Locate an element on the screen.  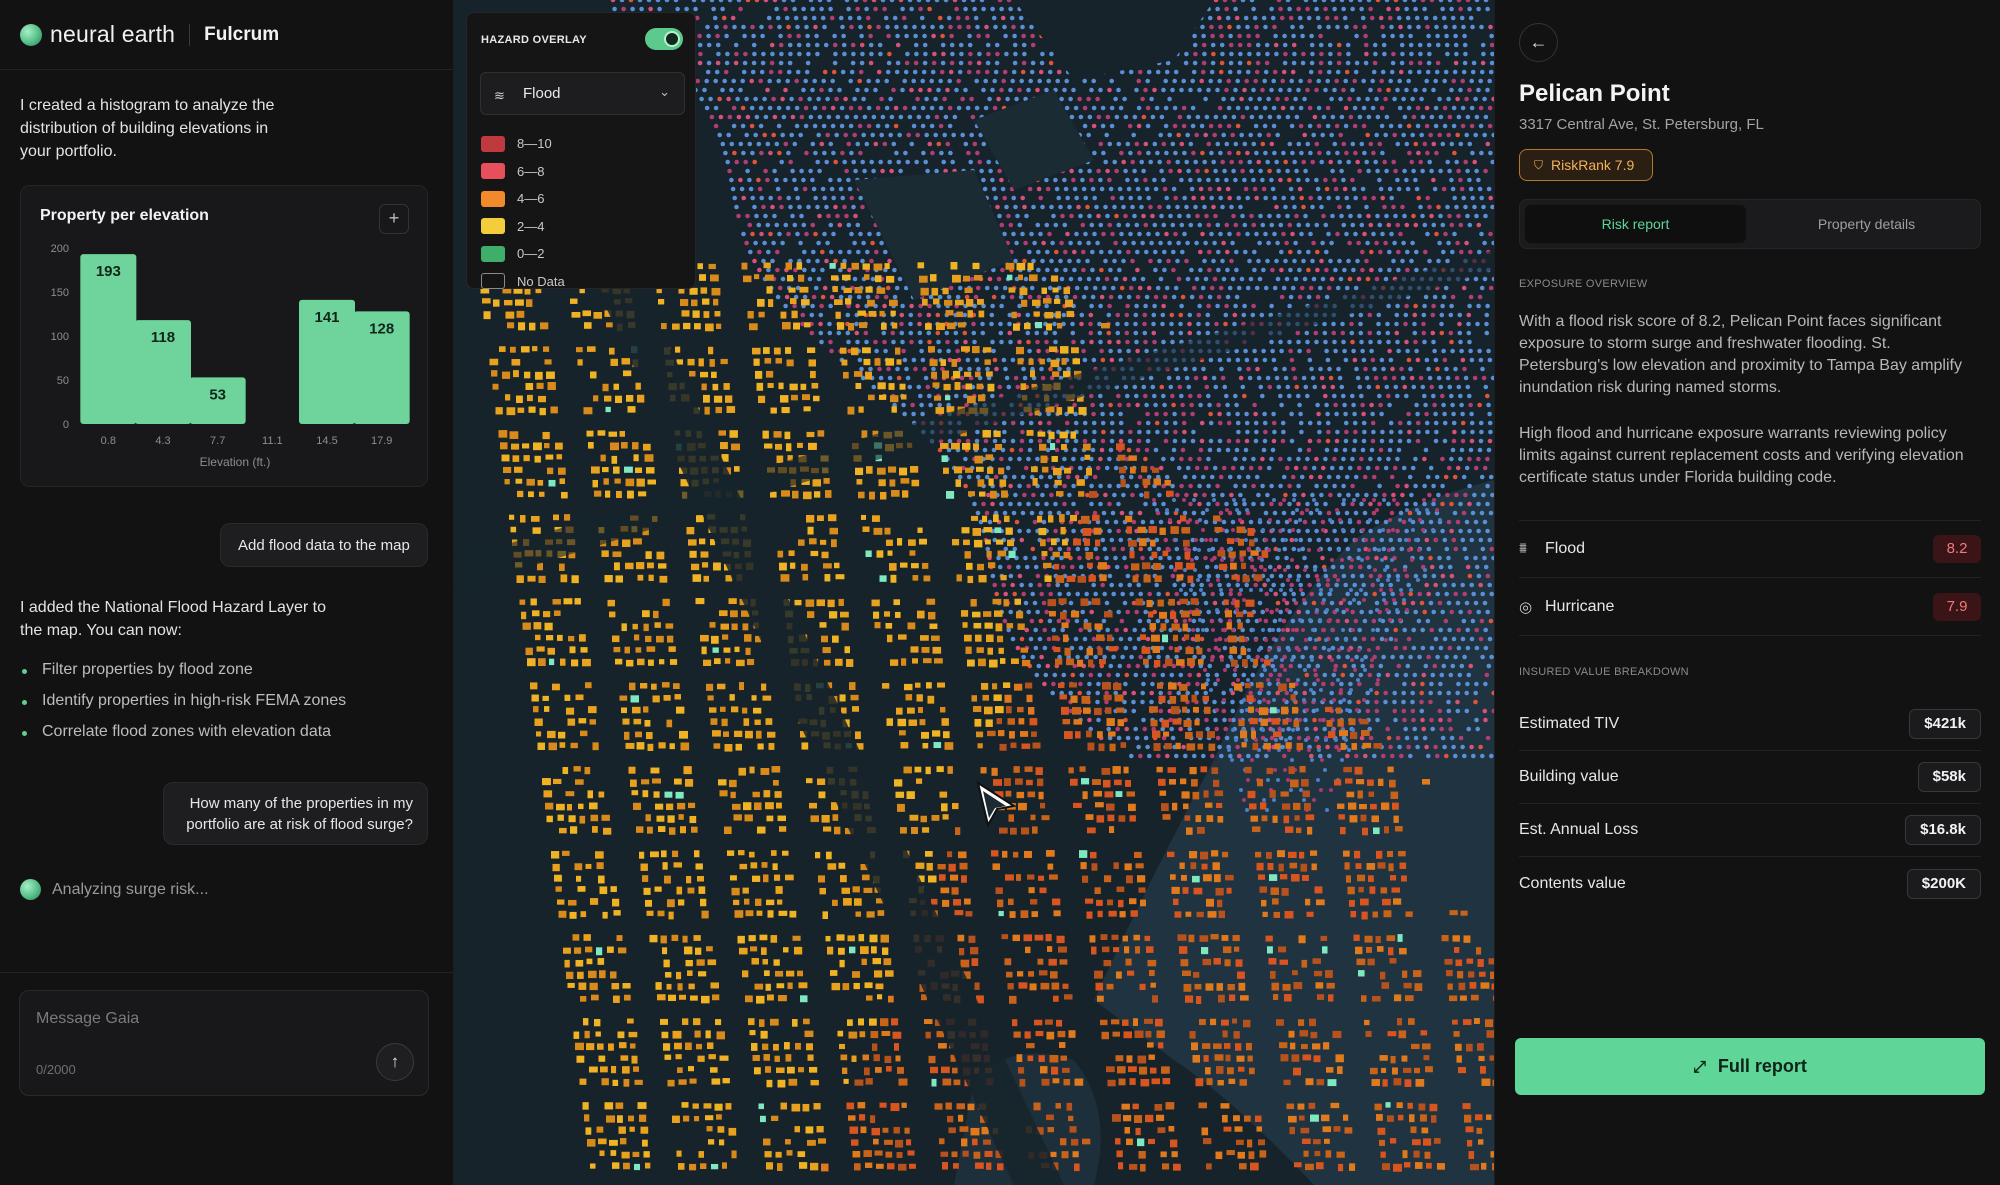
legend-label: 6—8 is located at coordinates (531, 171).